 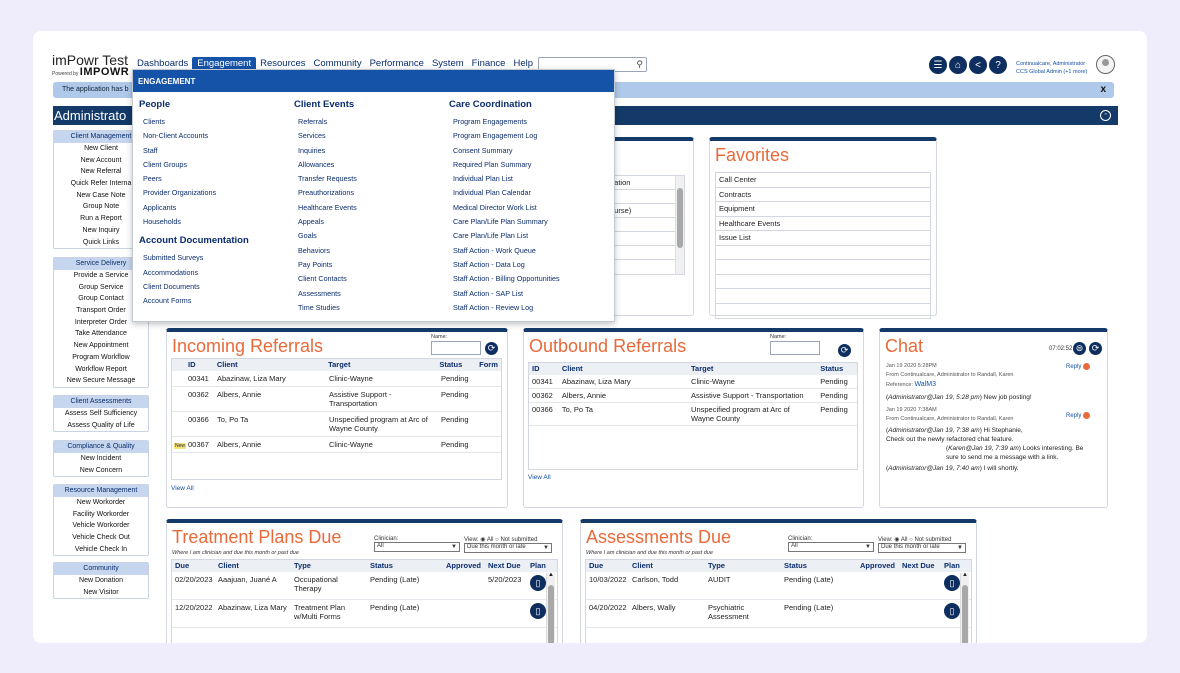 What do you see at coordinates (194, 179) in the screenshot?
I see `menu-item-peers: Peers` at bounding box center [194, 179].